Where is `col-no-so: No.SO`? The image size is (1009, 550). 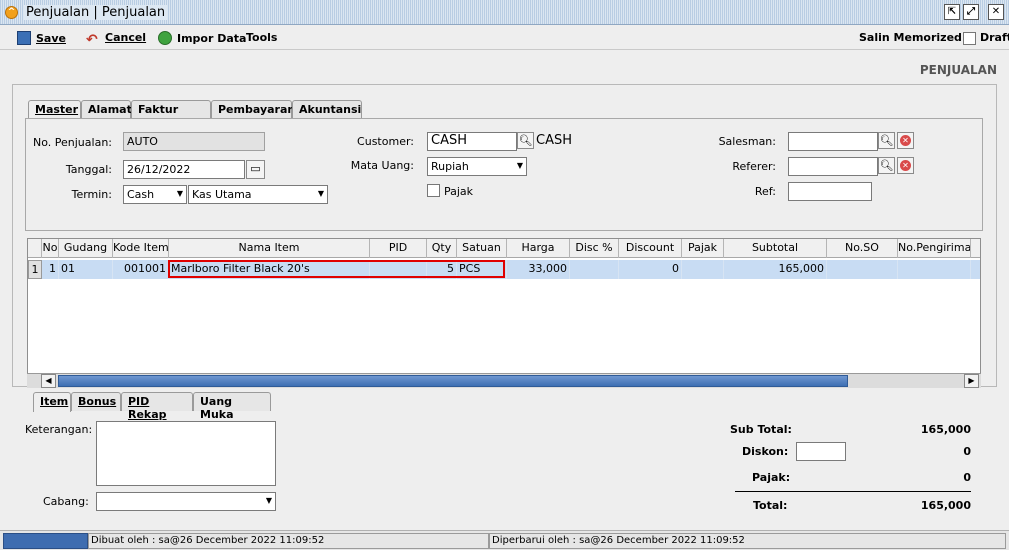 col-no-so: No.SO is located at coordinates (862, 248).